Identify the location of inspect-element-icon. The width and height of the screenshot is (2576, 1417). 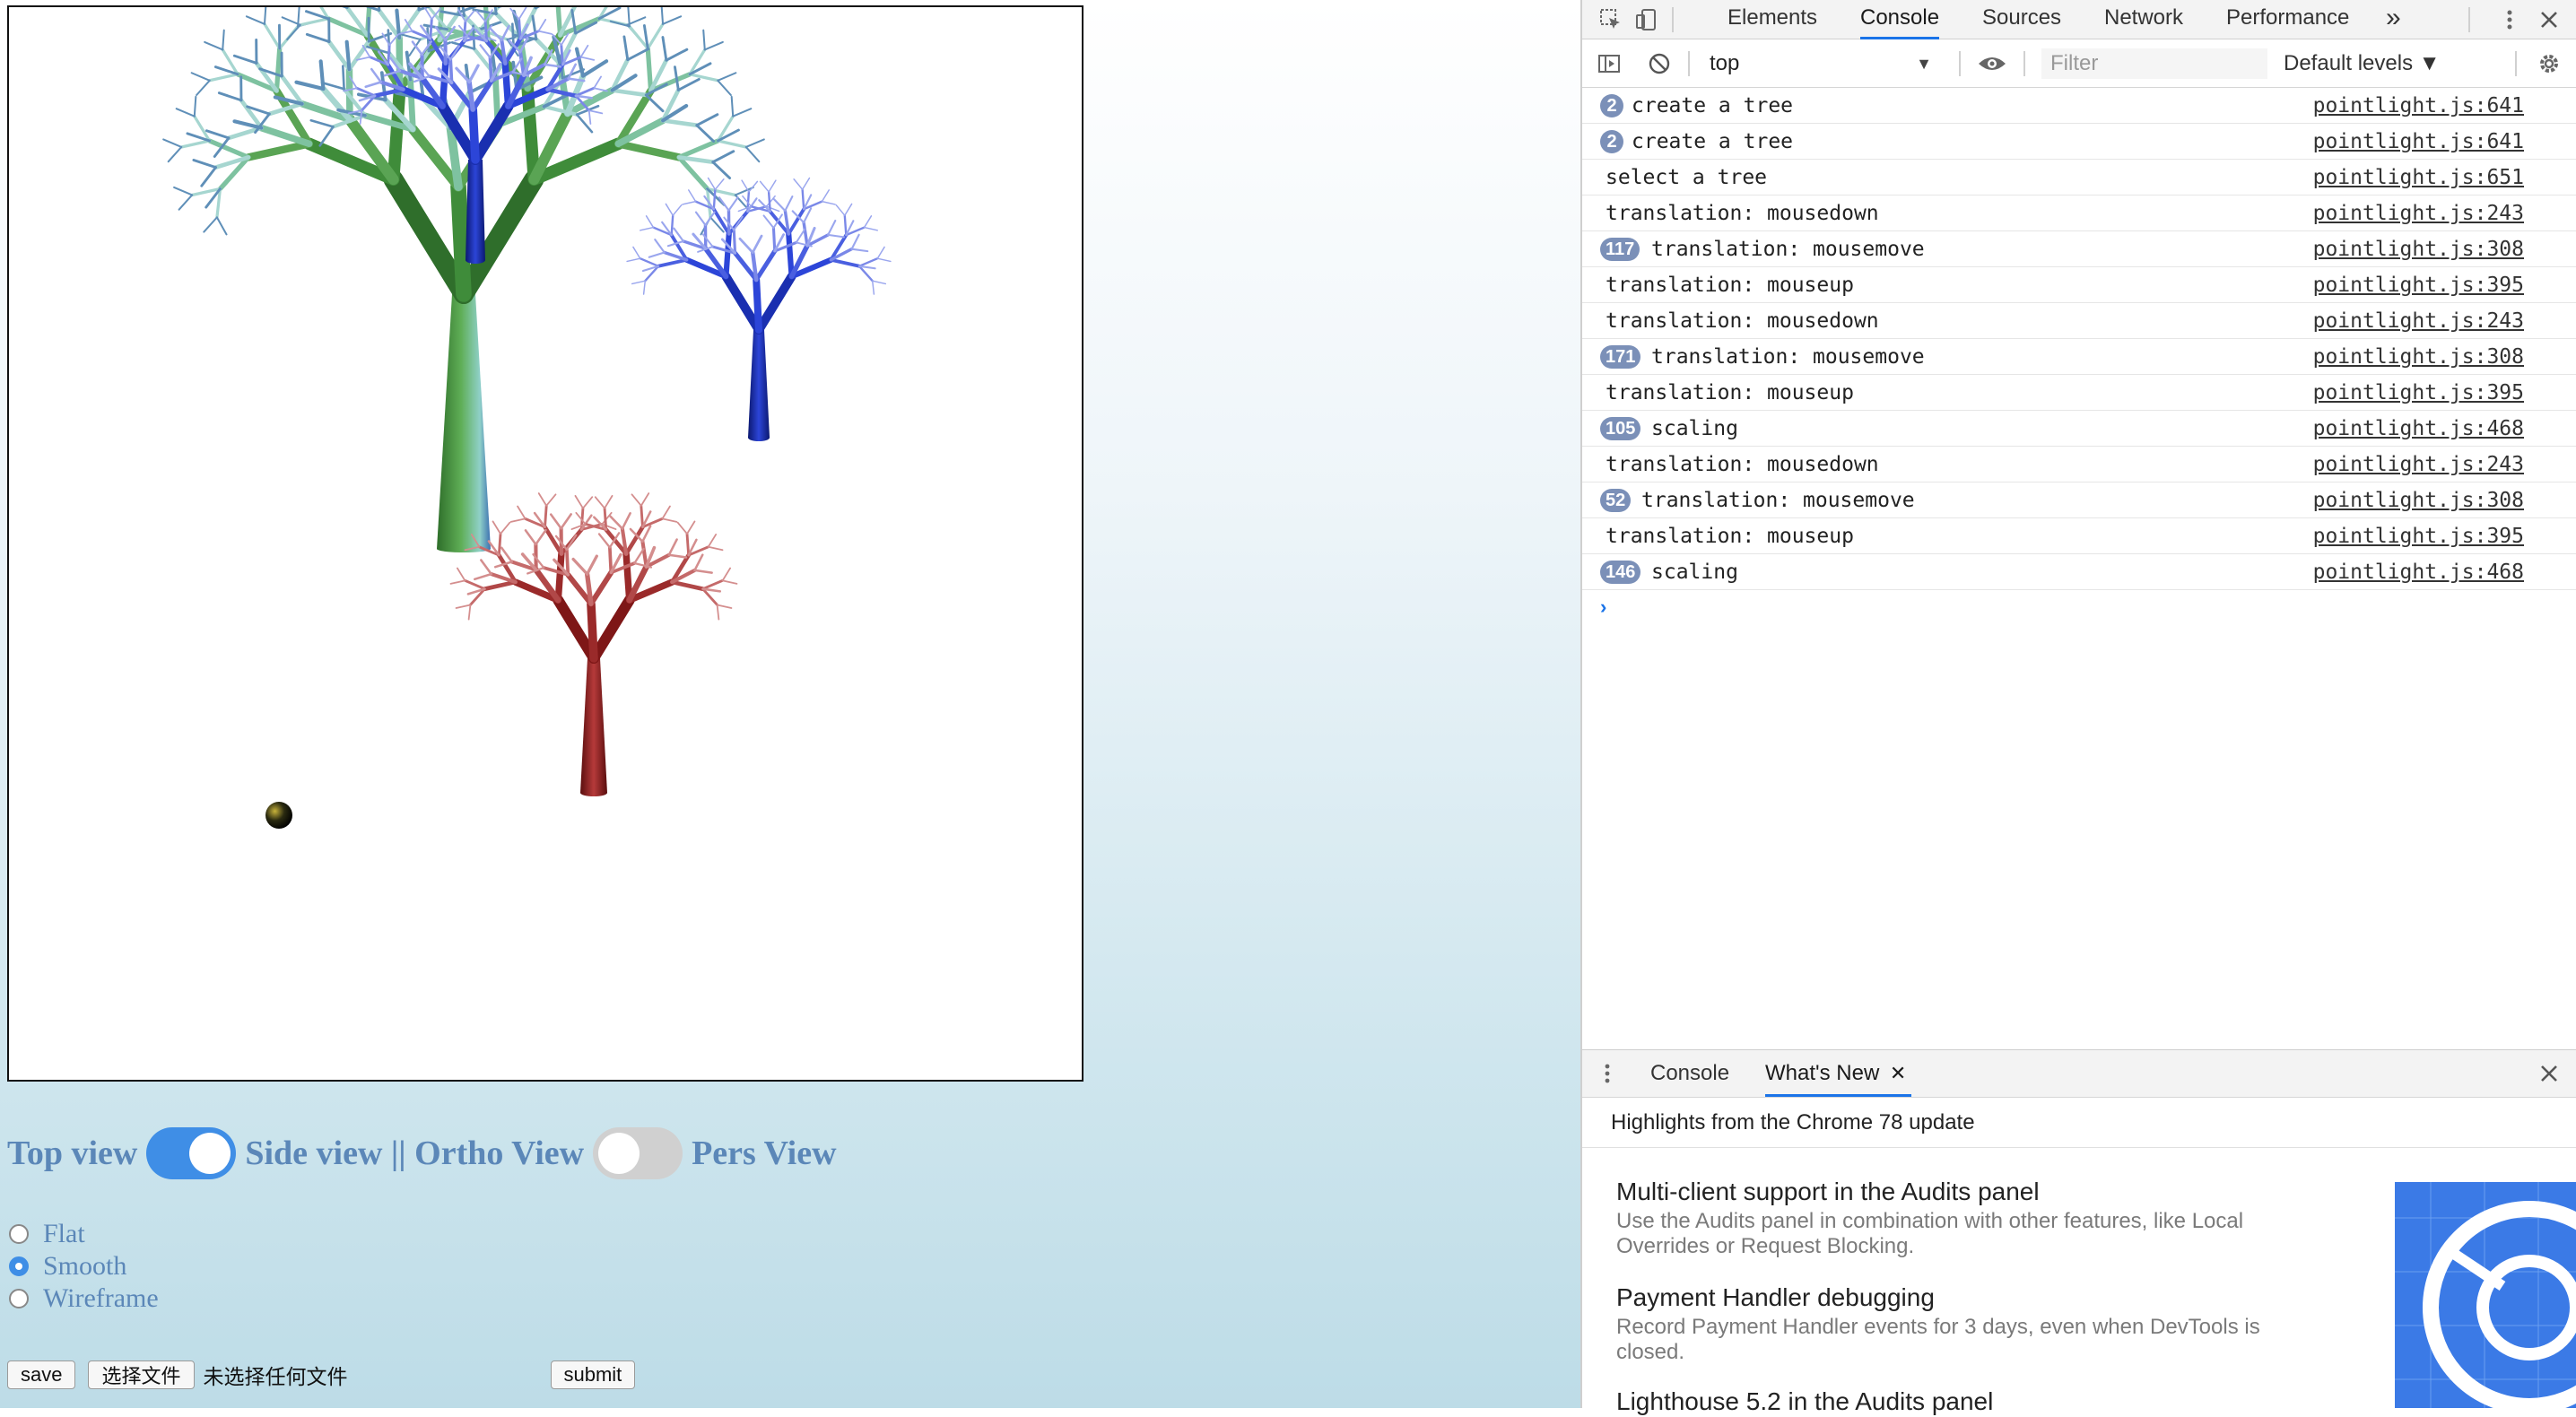
(1610, 19).